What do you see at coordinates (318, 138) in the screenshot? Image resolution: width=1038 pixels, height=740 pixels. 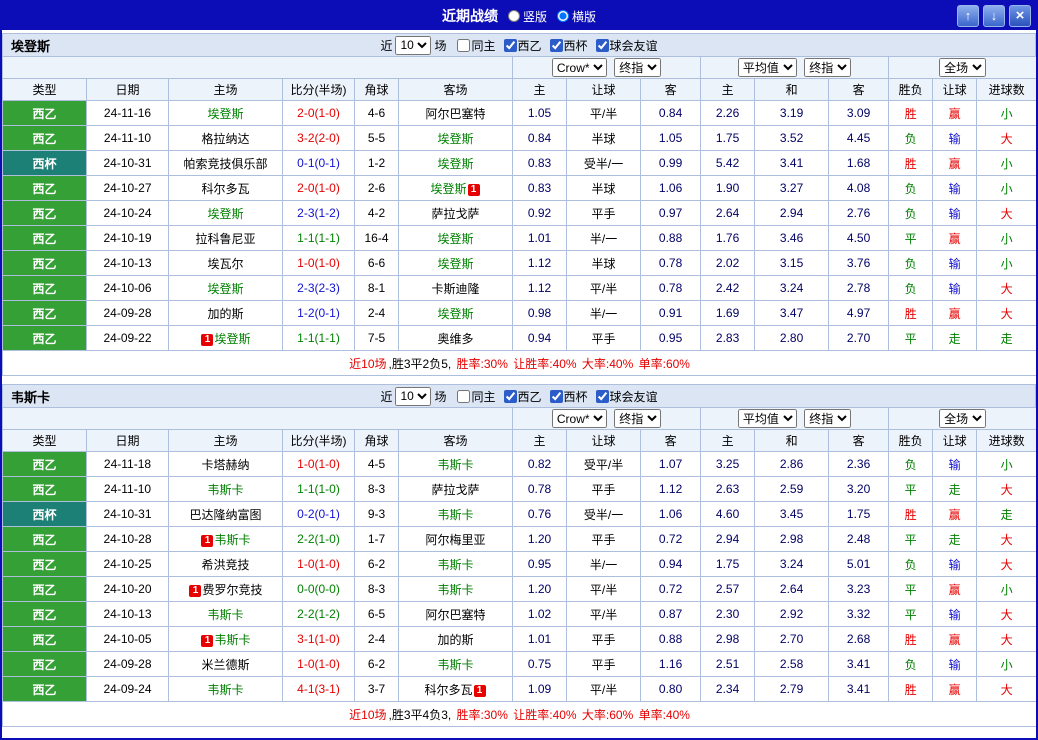 I see `score-link: 3-2(2-0)` at bounding box center [318, 138].